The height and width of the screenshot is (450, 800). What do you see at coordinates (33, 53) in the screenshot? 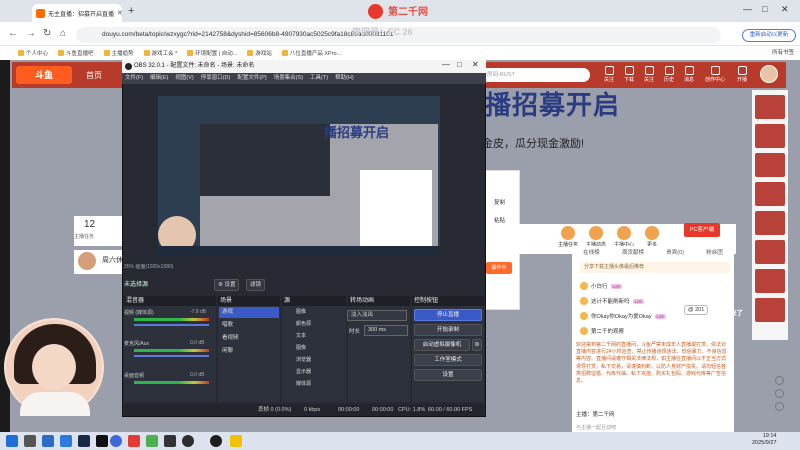
I see `bookmark-item: 个人中心` at bounding box center [33, 53].